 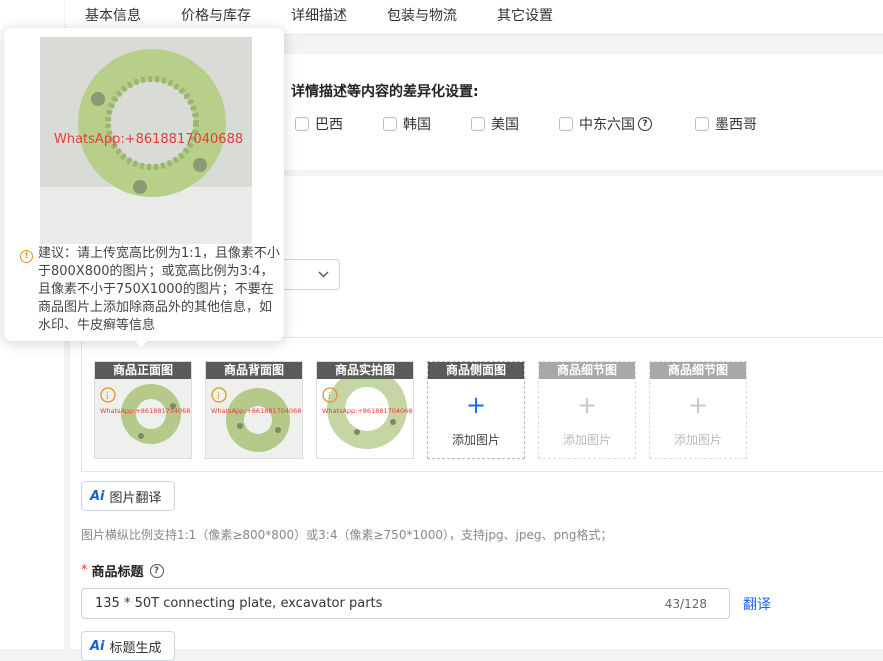 I want to click on title-label: 商品标题, so click(x=117, y=572).